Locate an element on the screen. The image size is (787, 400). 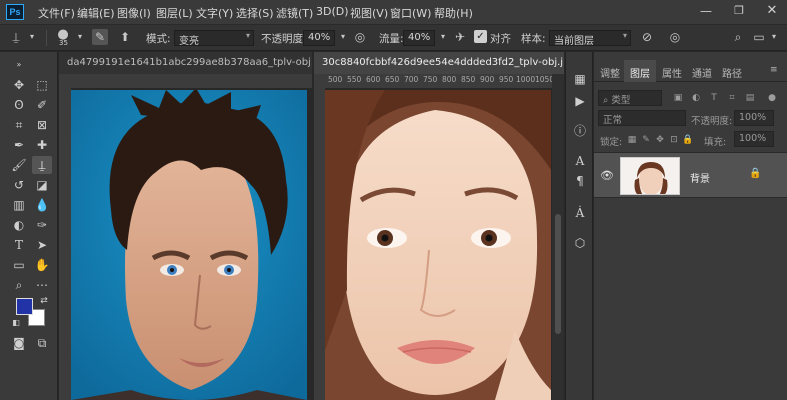
healing-brush-tool-icon: ✚ is located at coordinates (42, 145).